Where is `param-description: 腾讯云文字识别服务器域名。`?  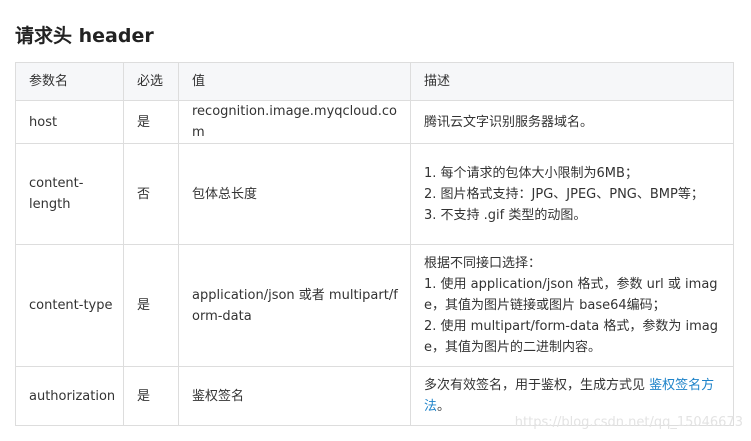 param-description: 腾讯云文字识别服务器域名。 is located at coordinates (572, 122).